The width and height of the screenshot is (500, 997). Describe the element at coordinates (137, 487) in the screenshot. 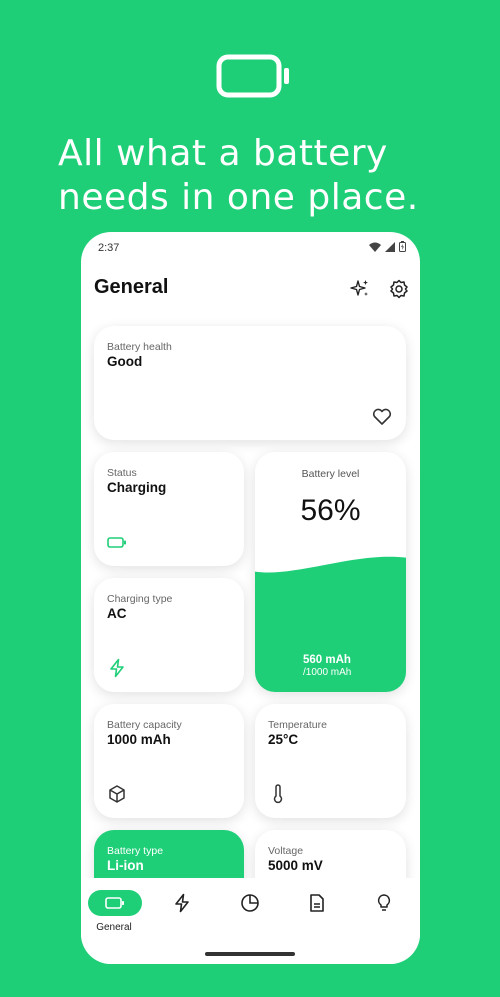

I see `status-value: Charging` at that location.